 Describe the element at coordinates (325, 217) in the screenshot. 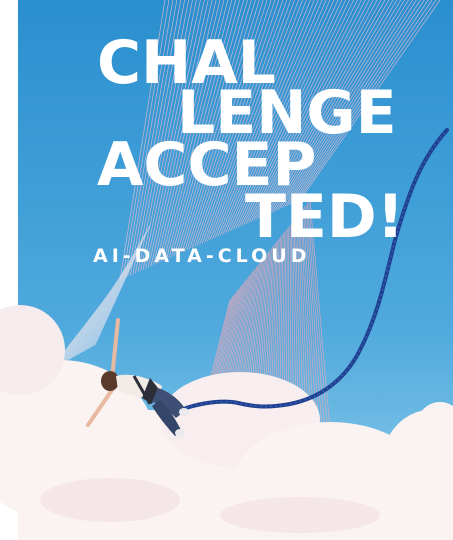

I see `headline-line-4: TED!` at that location.